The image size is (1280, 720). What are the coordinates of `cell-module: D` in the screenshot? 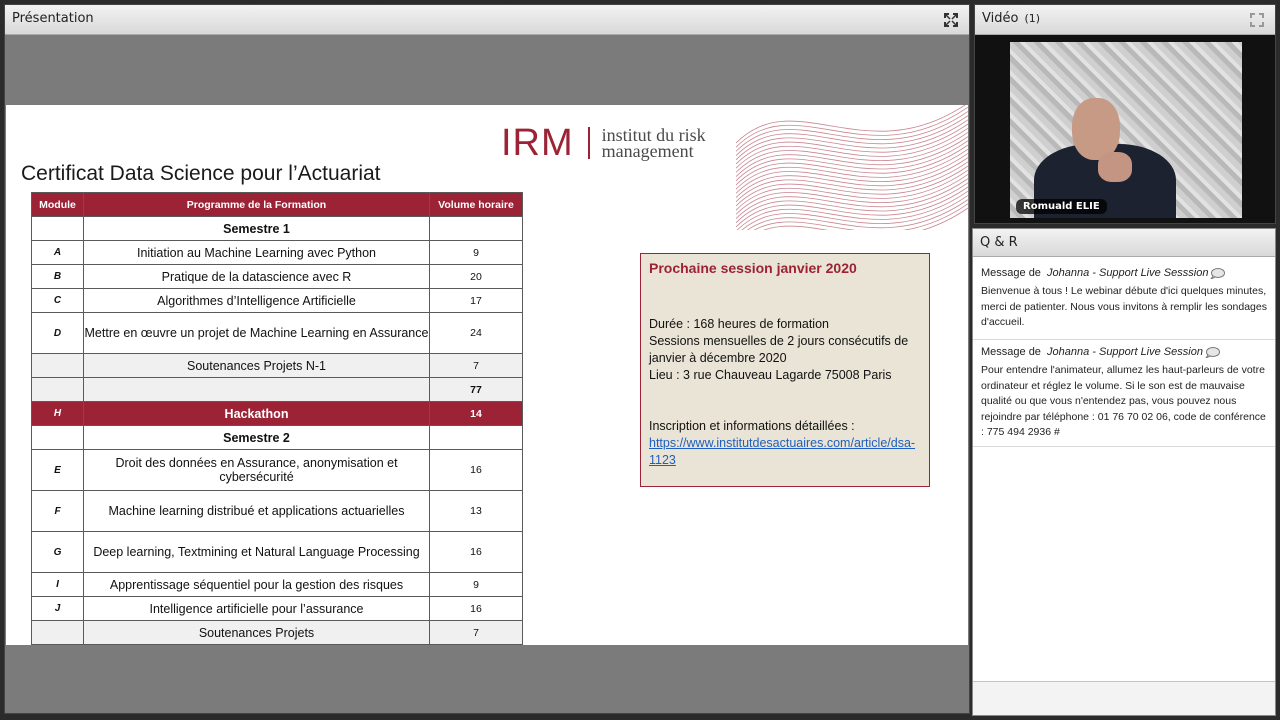 It's located at (57, 333).